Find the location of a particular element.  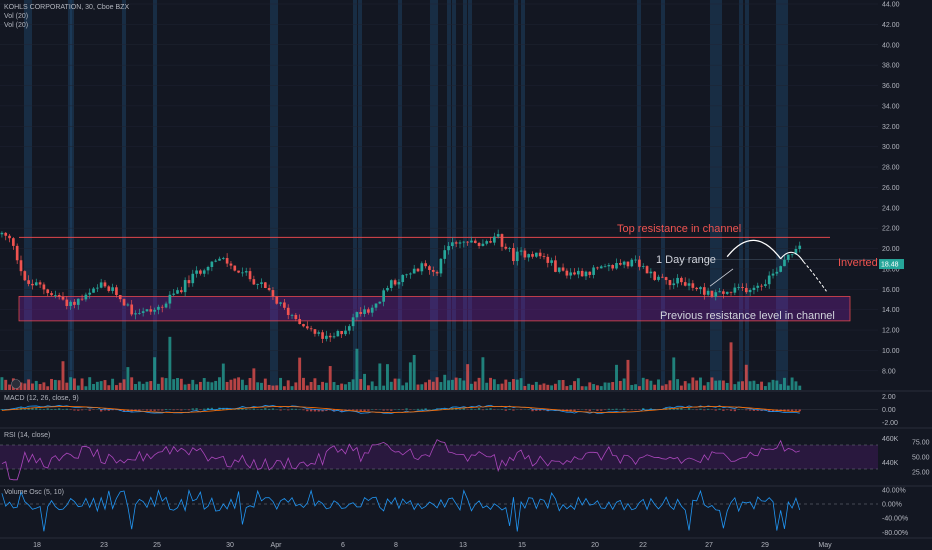

price-tick-7: 30.00 is located at coordinates (891, 147).